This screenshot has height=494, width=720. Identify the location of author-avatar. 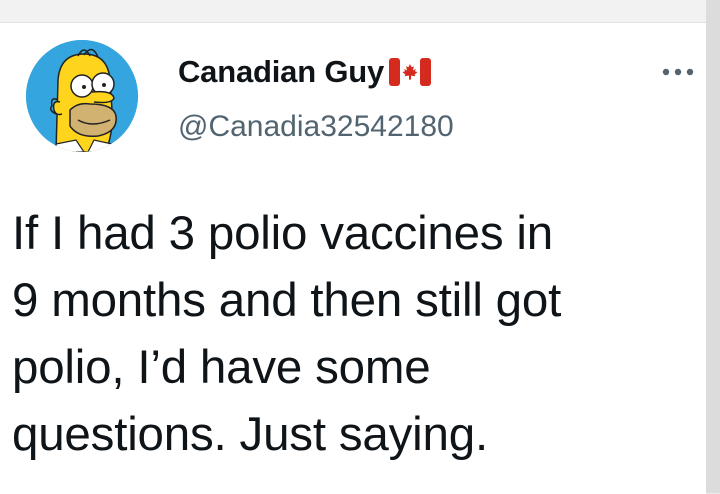
(82, 96).